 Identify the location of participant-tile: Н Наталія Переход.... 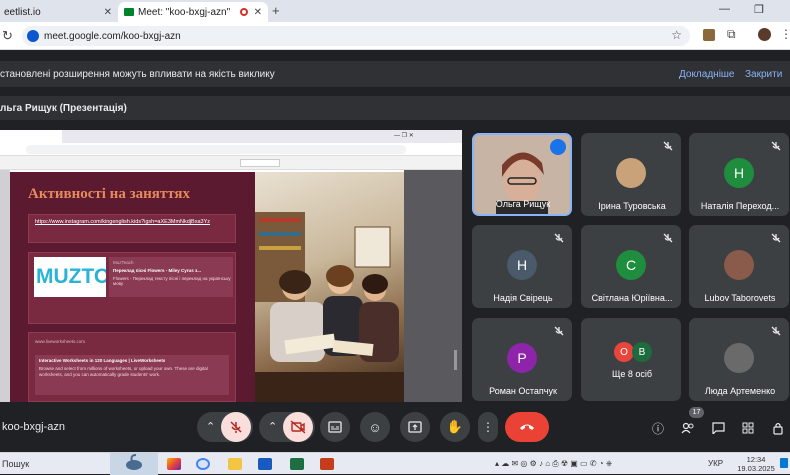
(739, 174).